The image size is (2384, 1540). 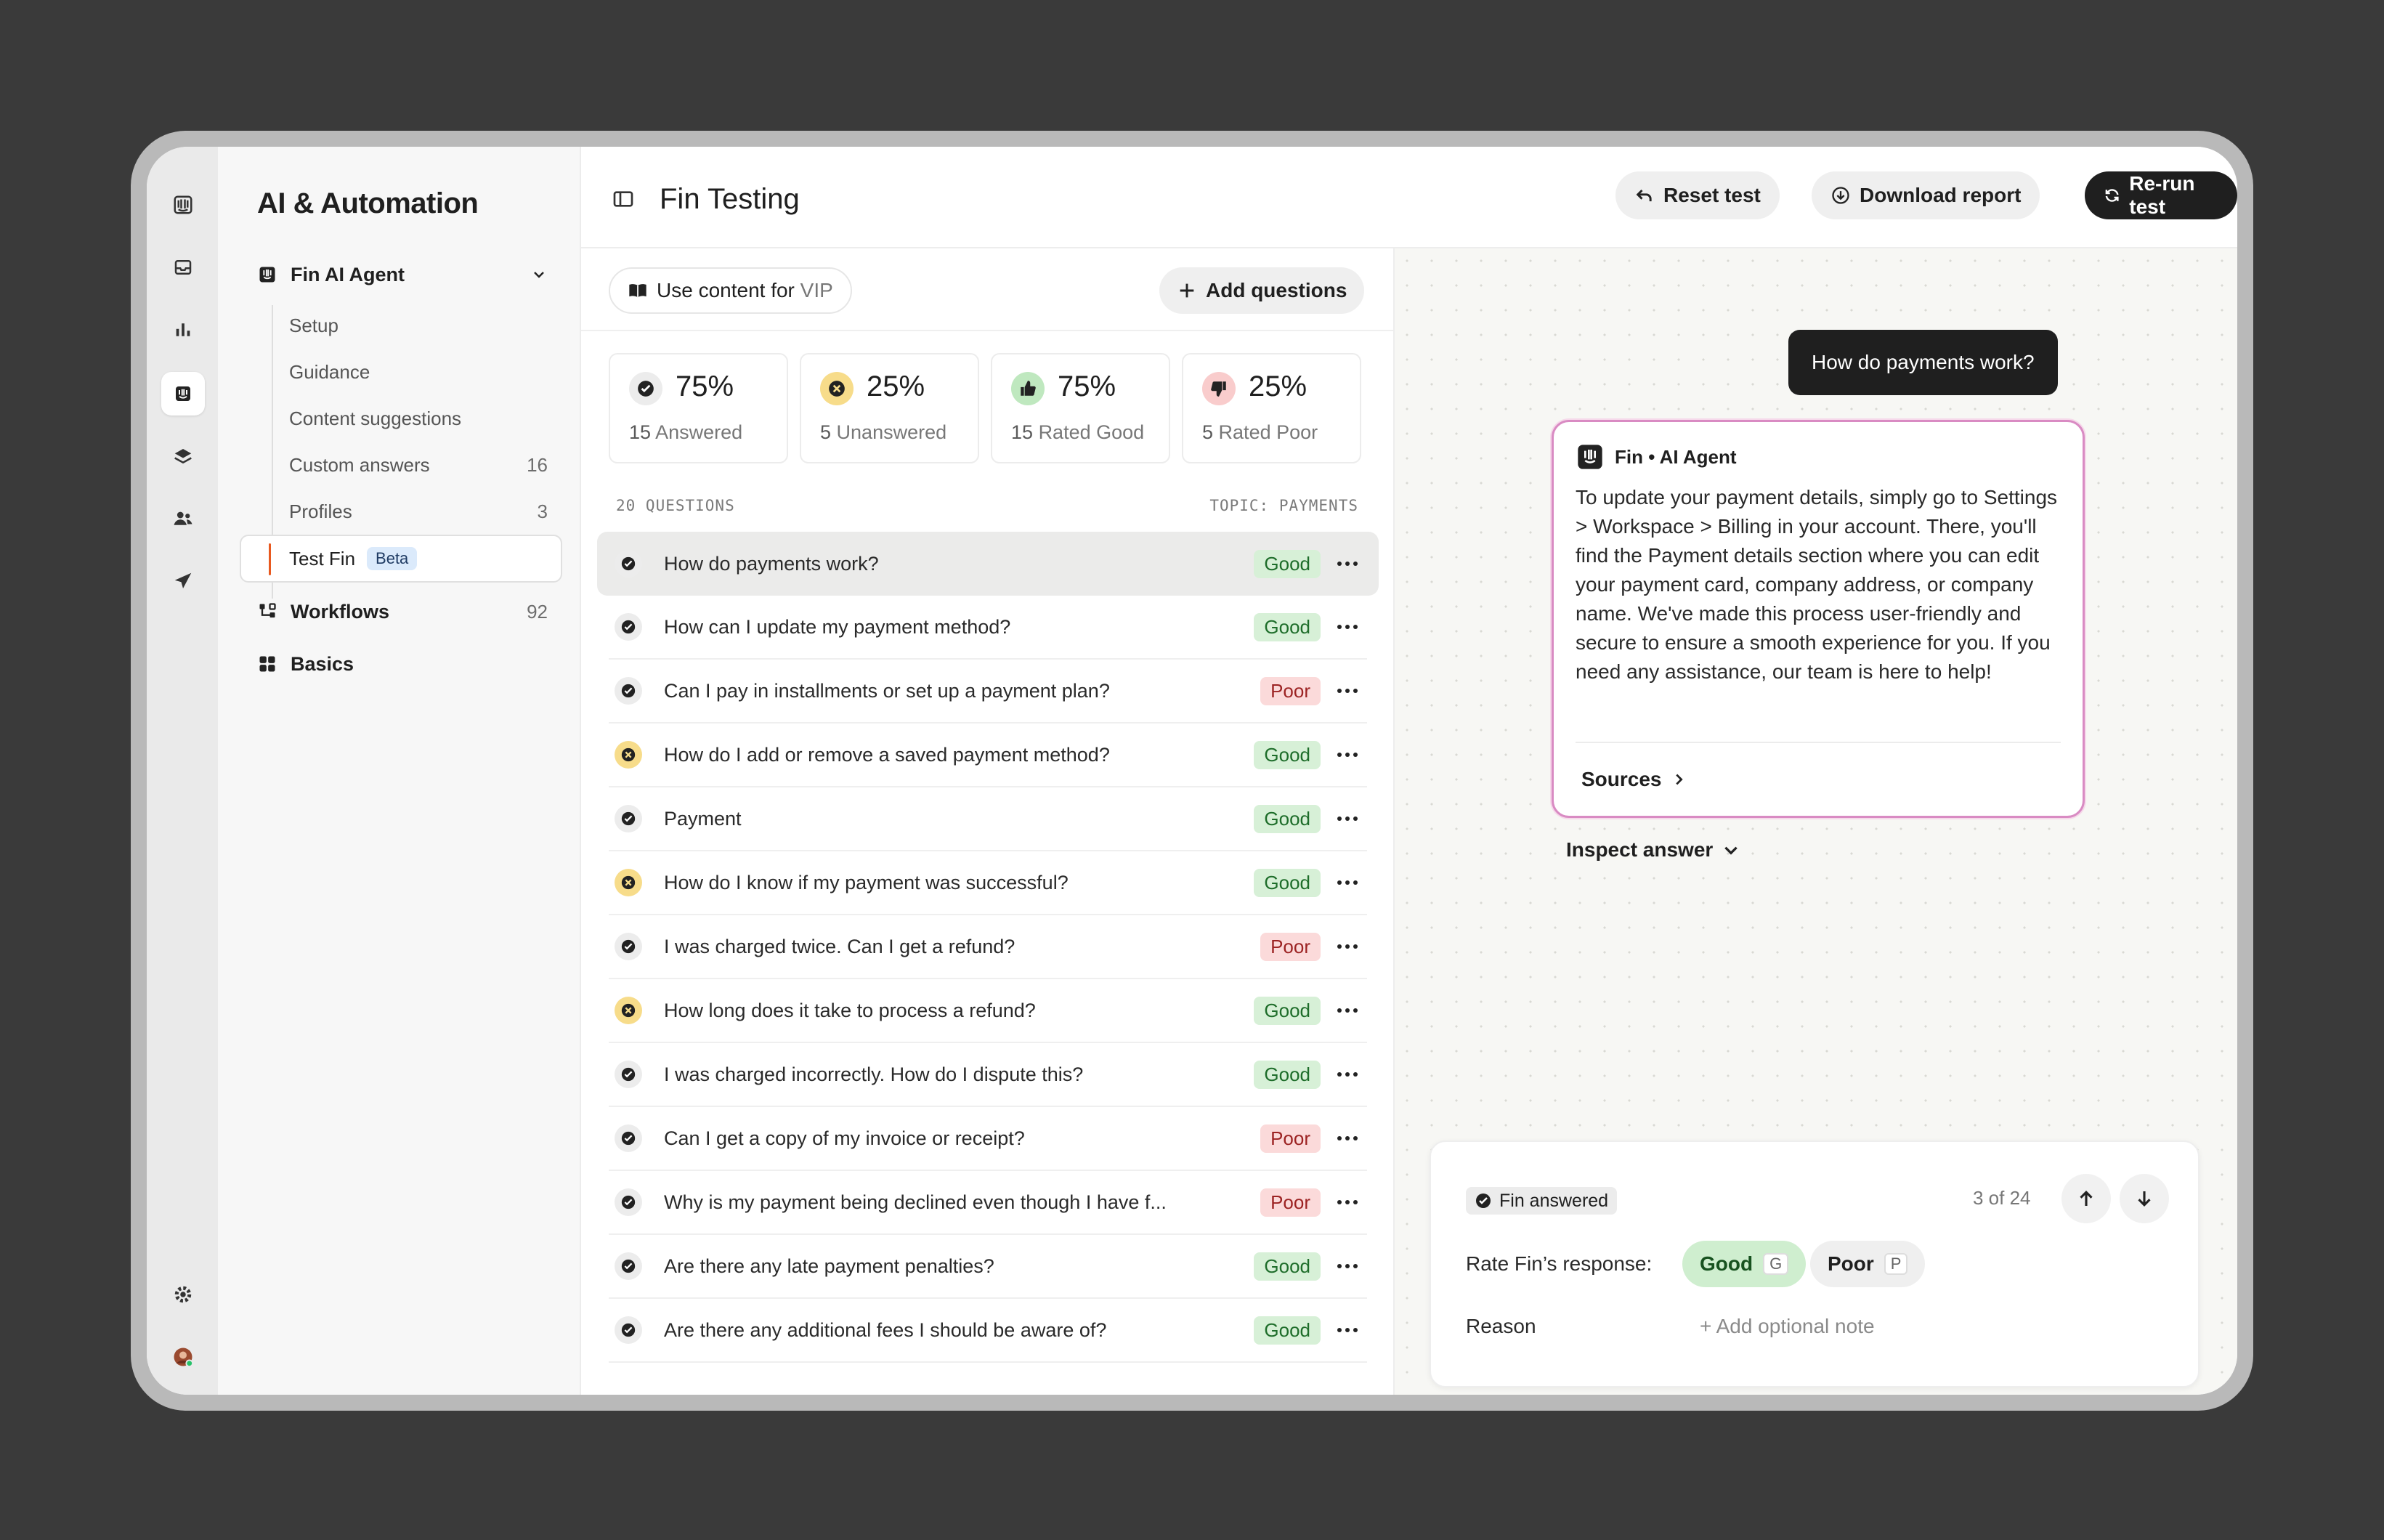 What do you see at coordinates (183, 456) in the screenshot?
I see `knowledge-layers-icon` at bounding box center [183, 456].